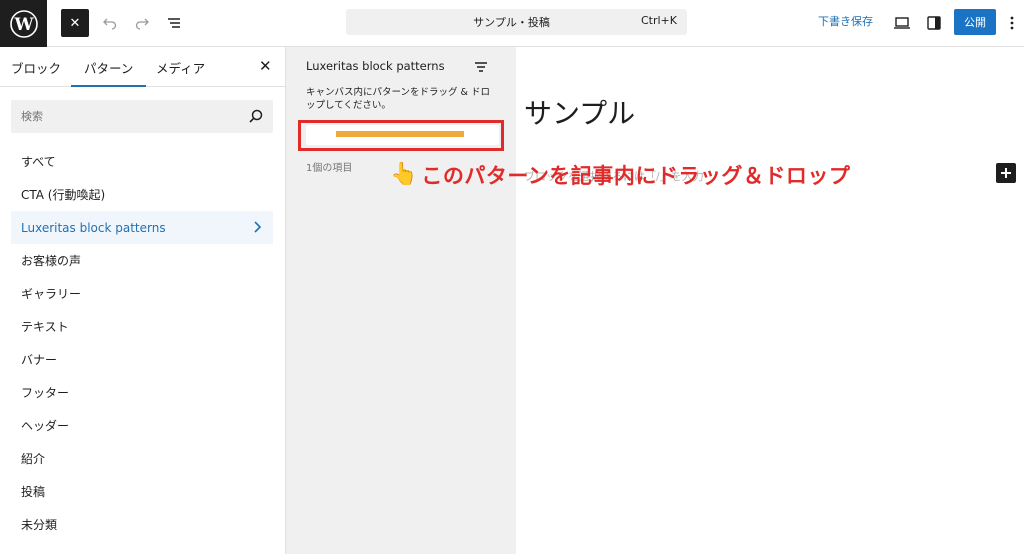  I want to click on category-label: ヘッダー, so click(45, 426).